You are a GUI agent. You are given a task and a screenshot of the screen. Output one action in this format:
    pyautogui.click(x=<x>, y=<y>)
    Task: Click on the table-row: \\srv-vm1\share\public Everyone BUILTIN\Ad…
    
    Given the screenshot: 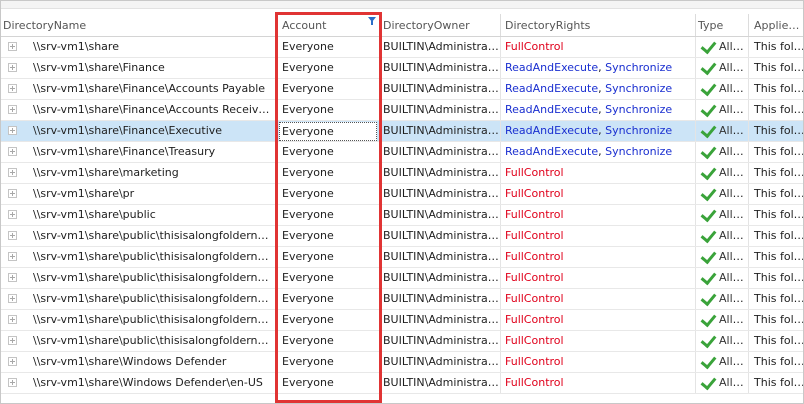 What is the action you would take?
    pyautogui.click(x=402, y=215)
    